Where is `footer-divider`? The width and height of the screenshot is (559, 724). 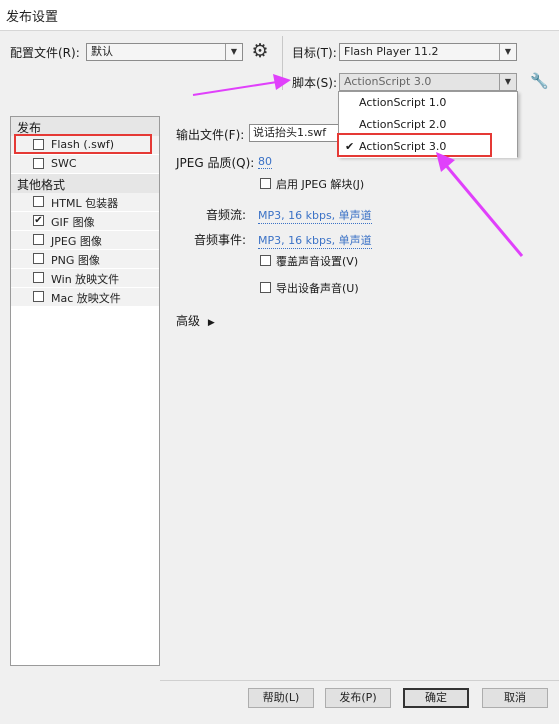 footer-divider is located at coordinates (359, 680).